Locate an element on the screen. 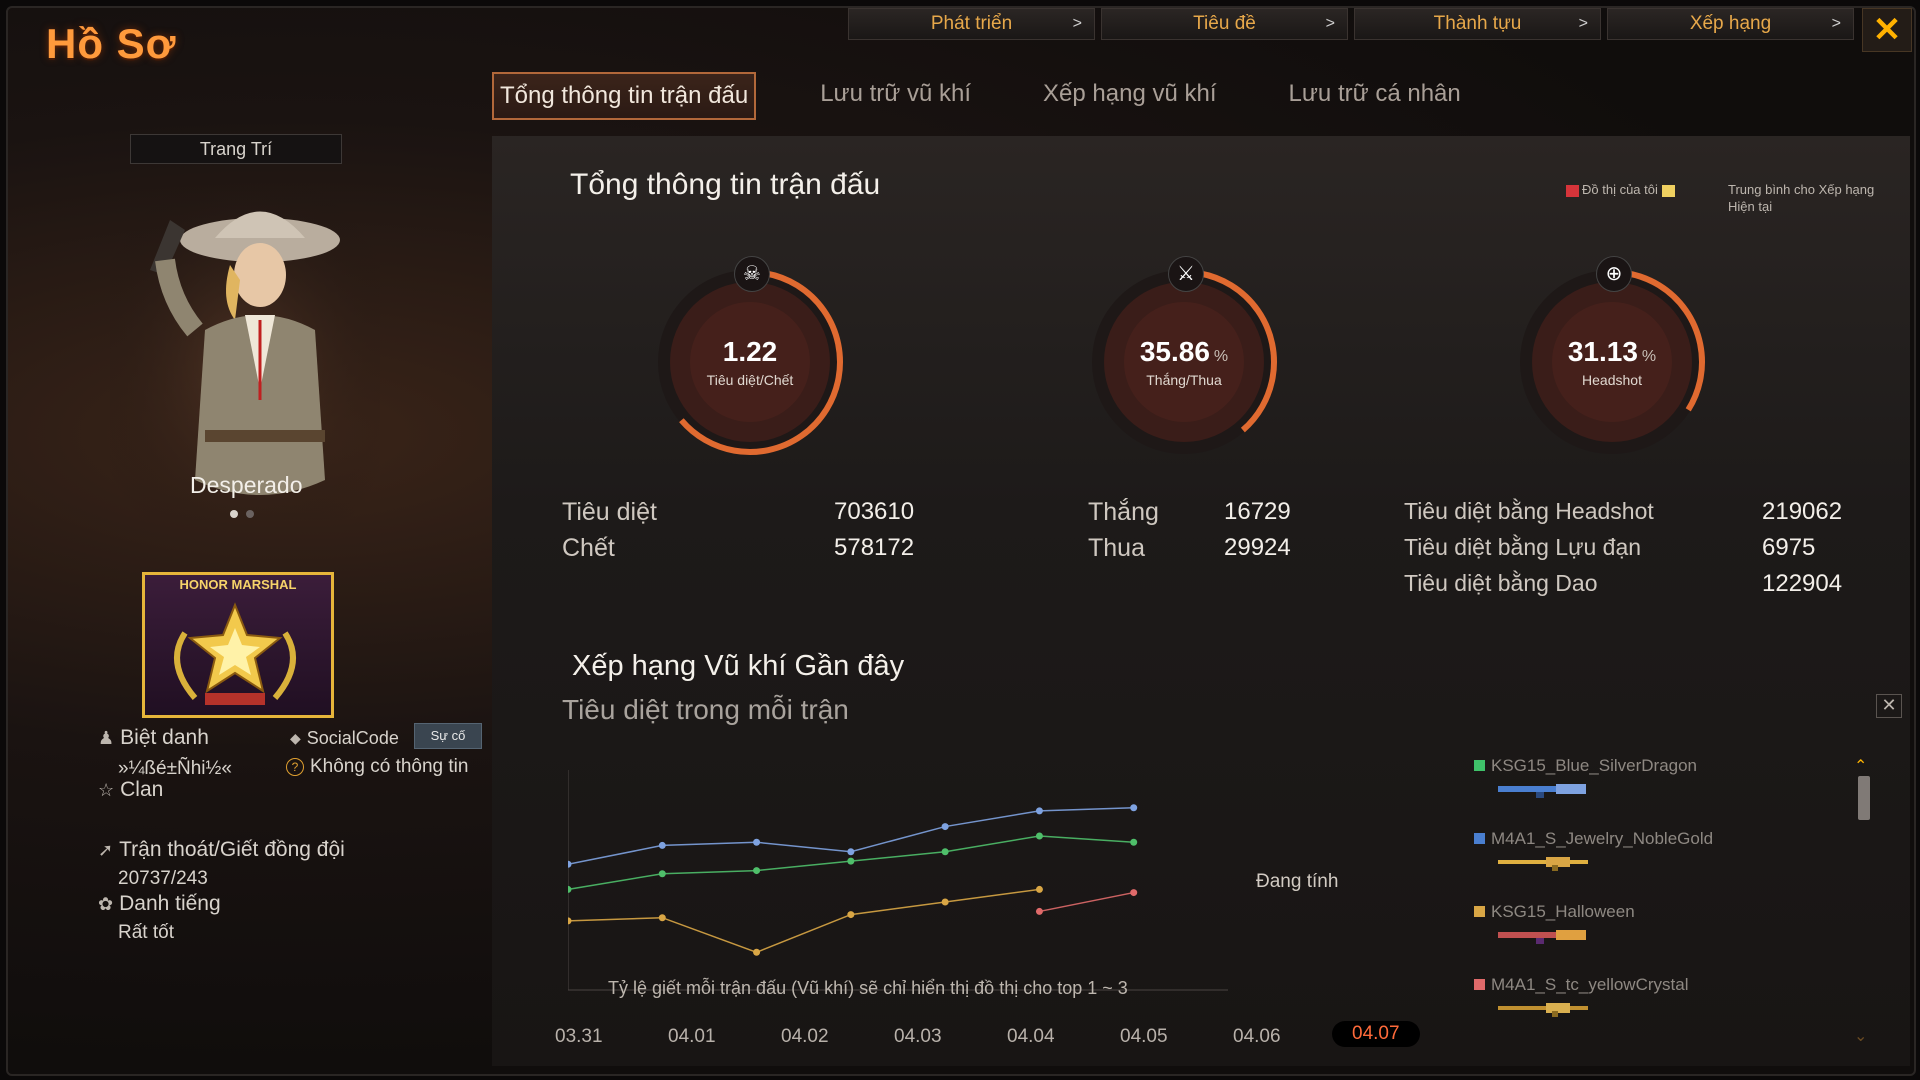 The height and width of the screenshot is (1080, 1920). stat-losses-value: 29924 is located at coordinates (1257, 547).